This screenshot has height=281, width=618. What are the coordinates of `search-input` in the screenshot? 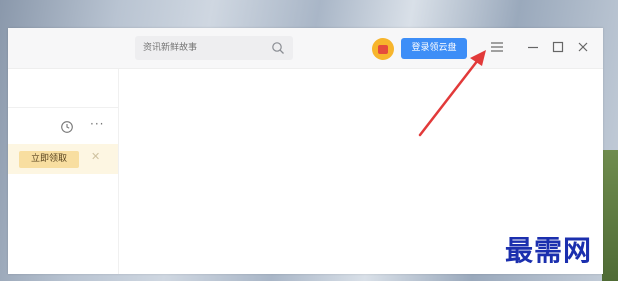 It's located at (203, 48).